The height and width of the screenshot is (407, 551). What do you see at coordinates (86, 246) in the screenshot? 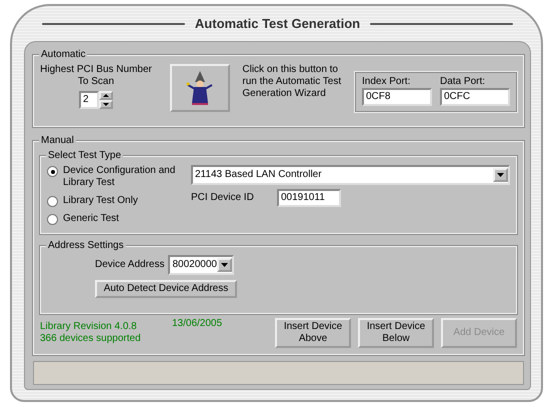
I see `group-label: Address Settings` at bounding box center [86, 246].